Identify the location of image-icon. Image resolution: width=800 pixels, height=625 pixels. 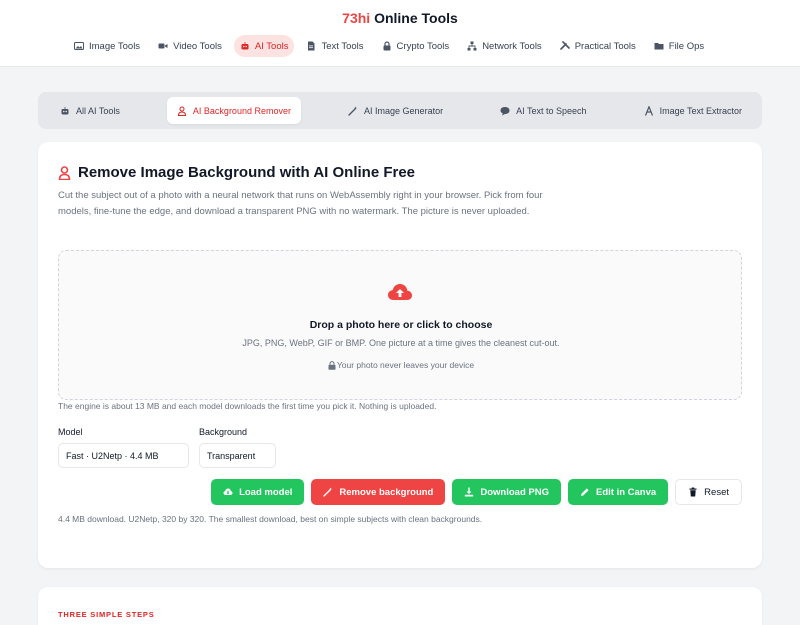
(79, 46).